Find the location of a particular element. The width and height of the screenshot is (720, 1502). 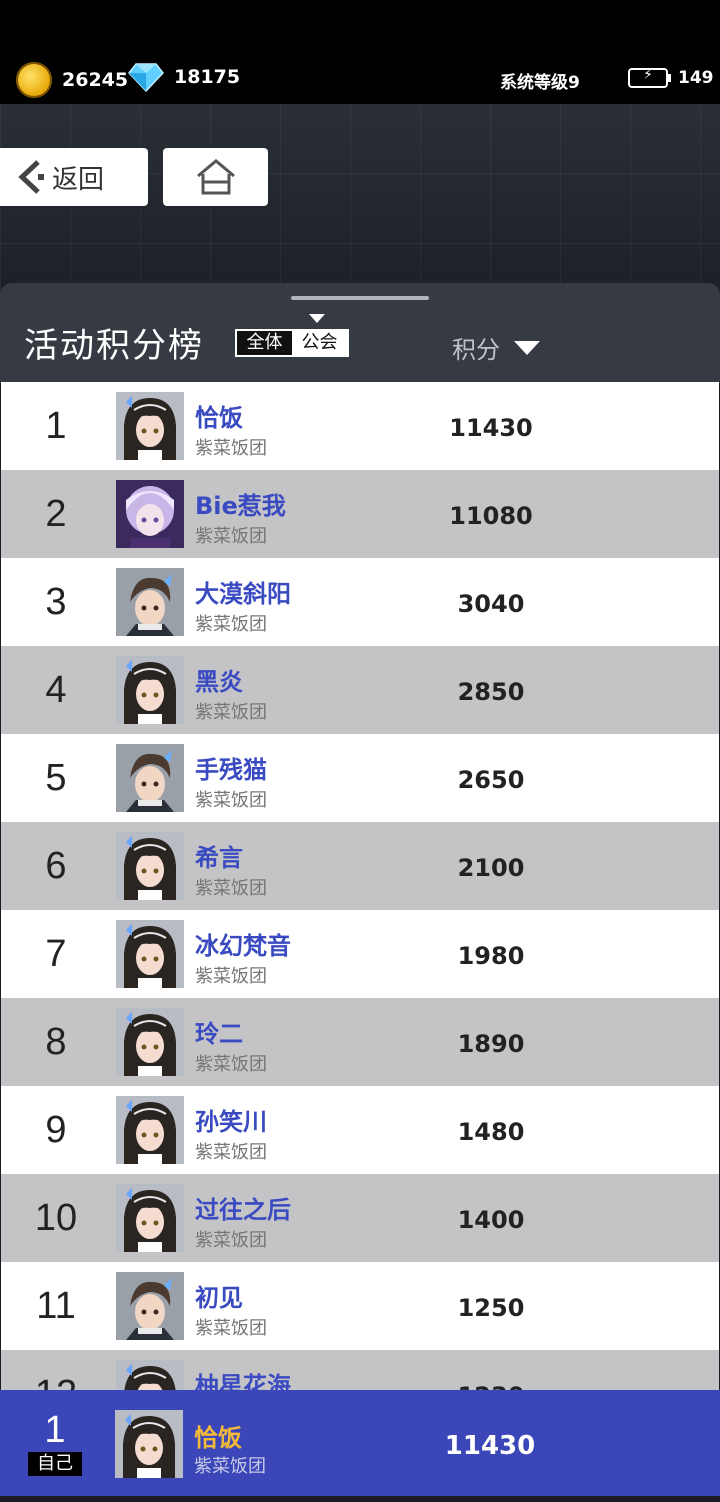

coin-icon is located at coordinates (34, 80).